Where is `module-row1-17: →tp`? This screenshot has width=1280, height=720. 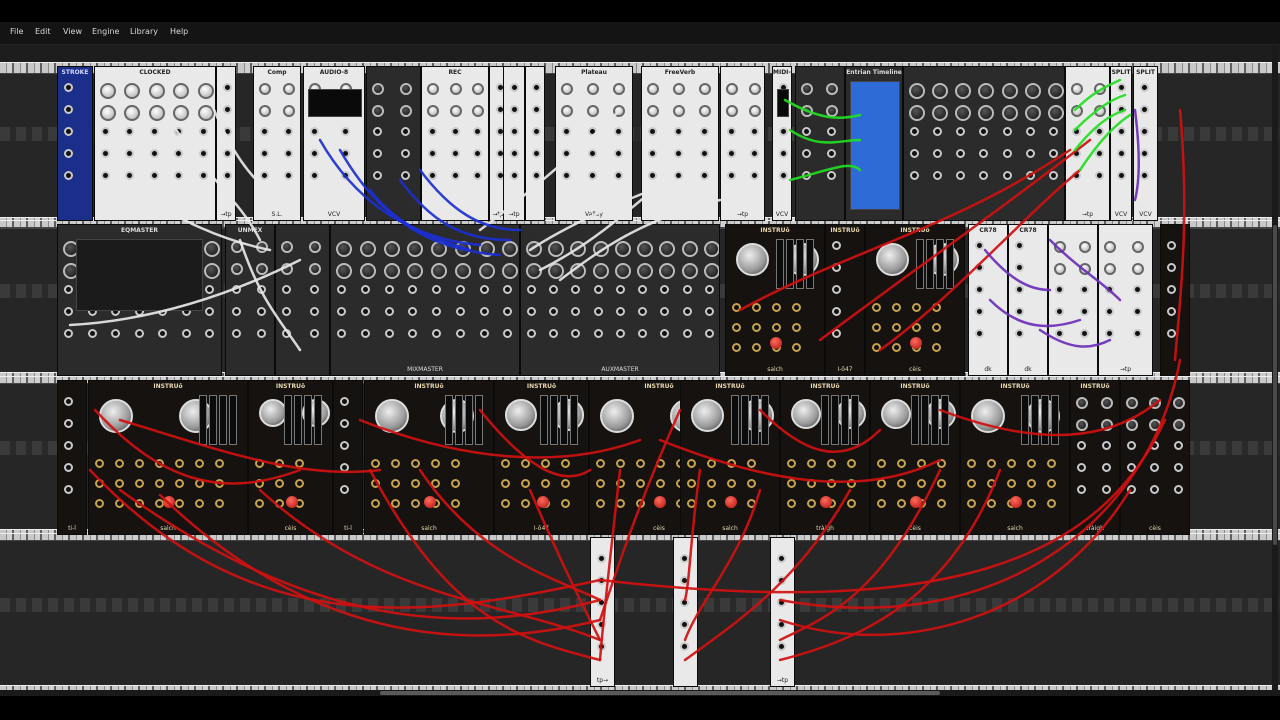 module-row1-17: →tp is located at coordinates (1087, 143).